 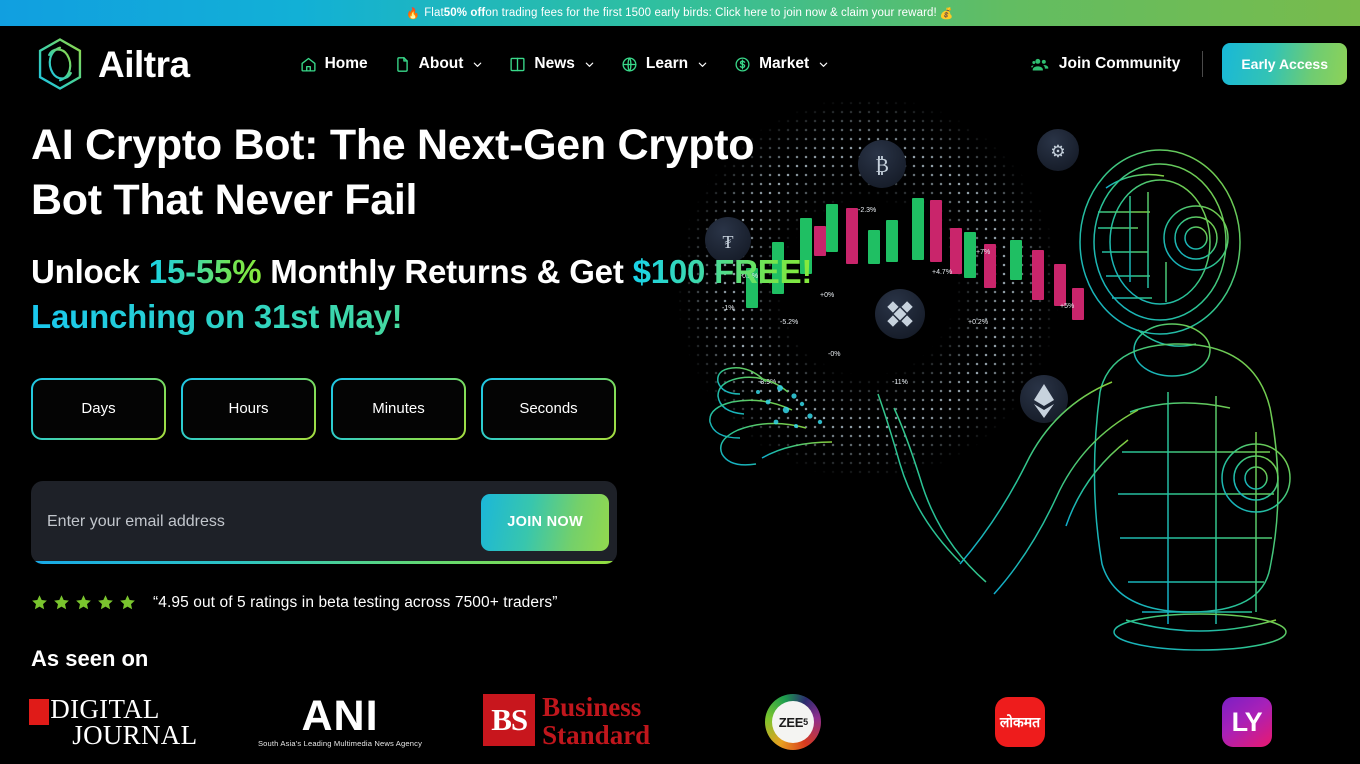 What do you see at coordinates (425, 317) in the screenshot?
I see `sub-launch-date: Launching on 31st May!` at bounding box center [425, 317].